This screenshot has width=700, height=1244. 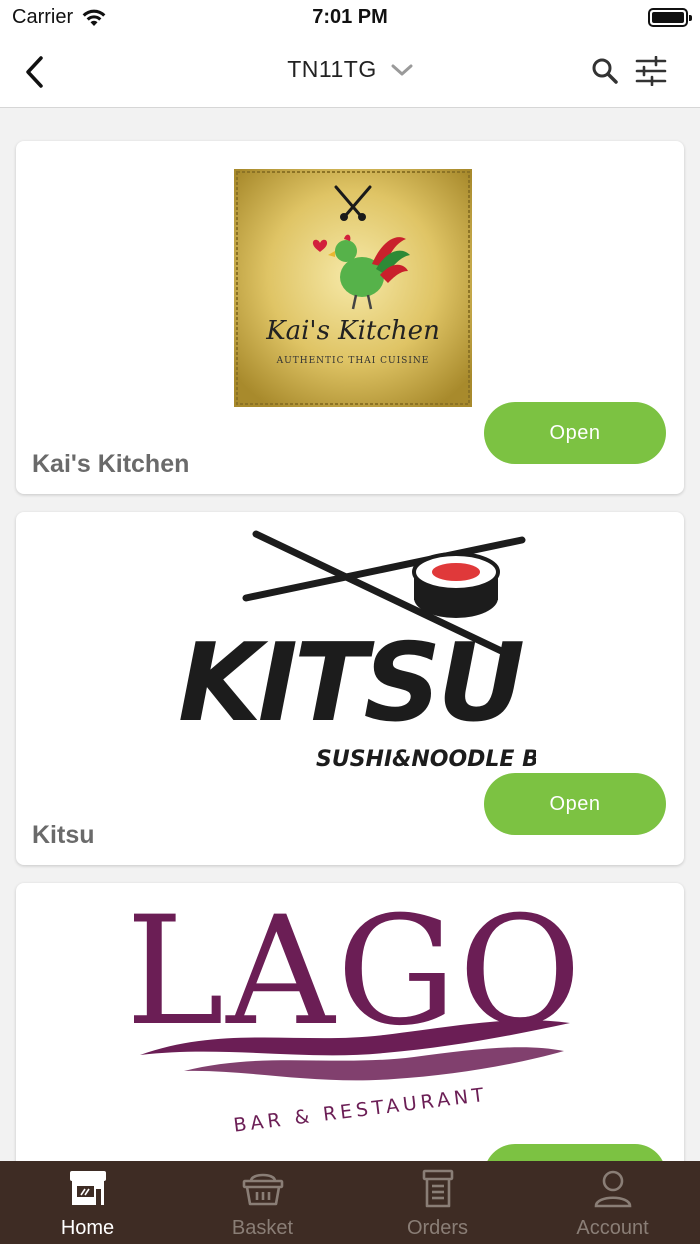 What do you see at coordinates (111, 464) in the screenshot?
I see `restaurant-name: Kai's Kitchen` at bounding box center [111, 464].